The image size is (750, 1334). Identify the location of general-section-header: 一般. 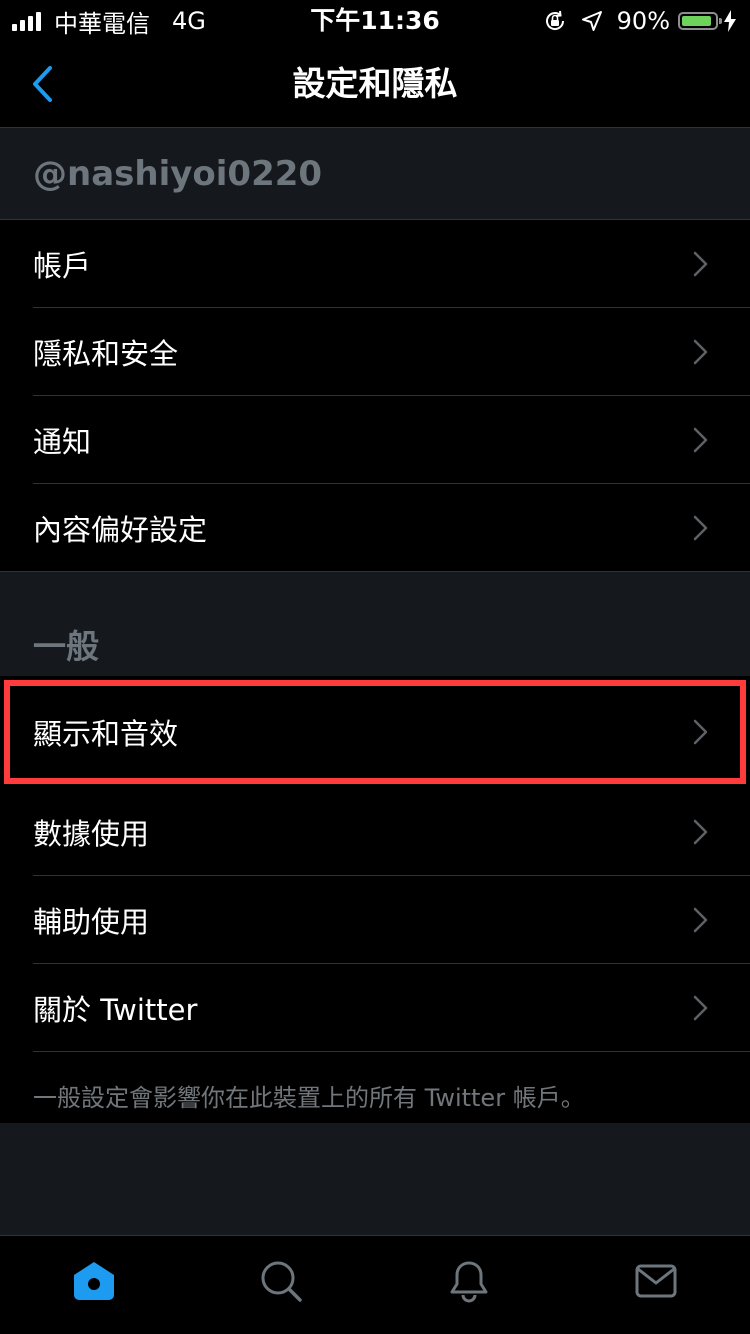
(375, 624).